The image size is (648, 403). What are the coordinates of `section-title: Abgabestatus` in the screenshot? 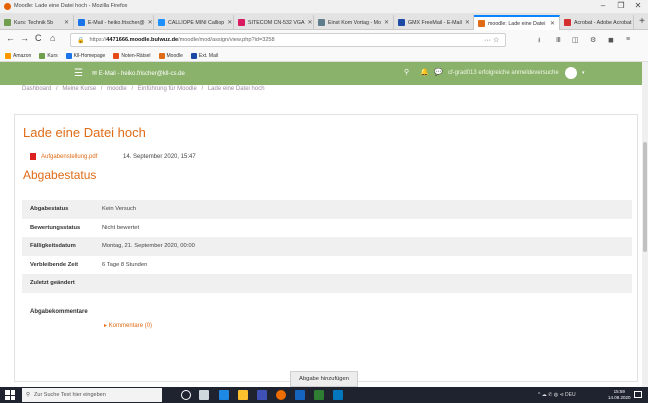 It's located at (60, 175).